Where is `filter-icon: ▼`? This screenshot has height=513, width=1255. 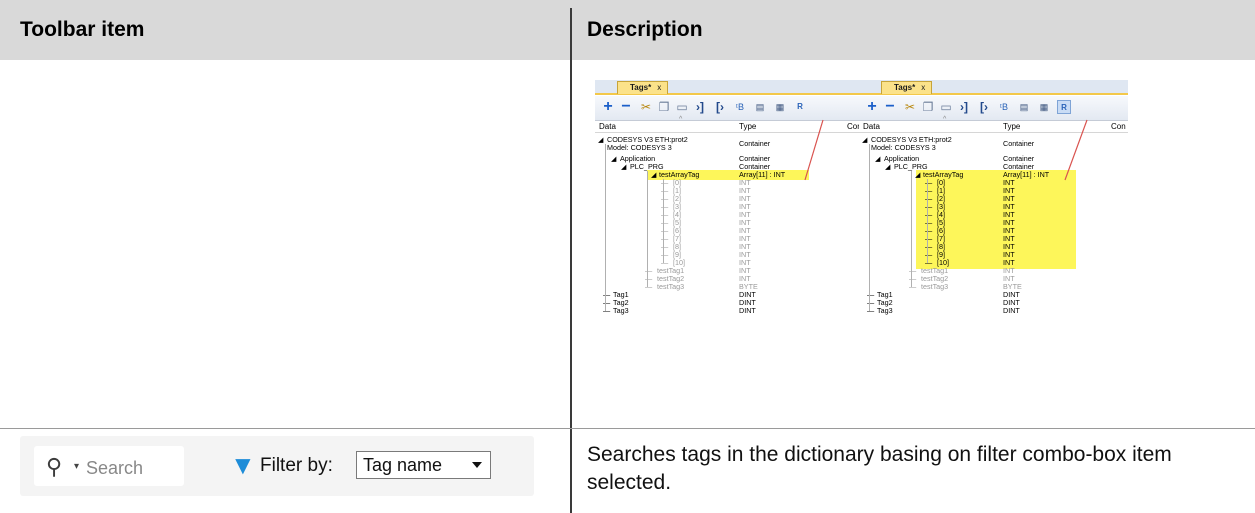
filter-icon: ▼ is located at coordinates (243, 465).